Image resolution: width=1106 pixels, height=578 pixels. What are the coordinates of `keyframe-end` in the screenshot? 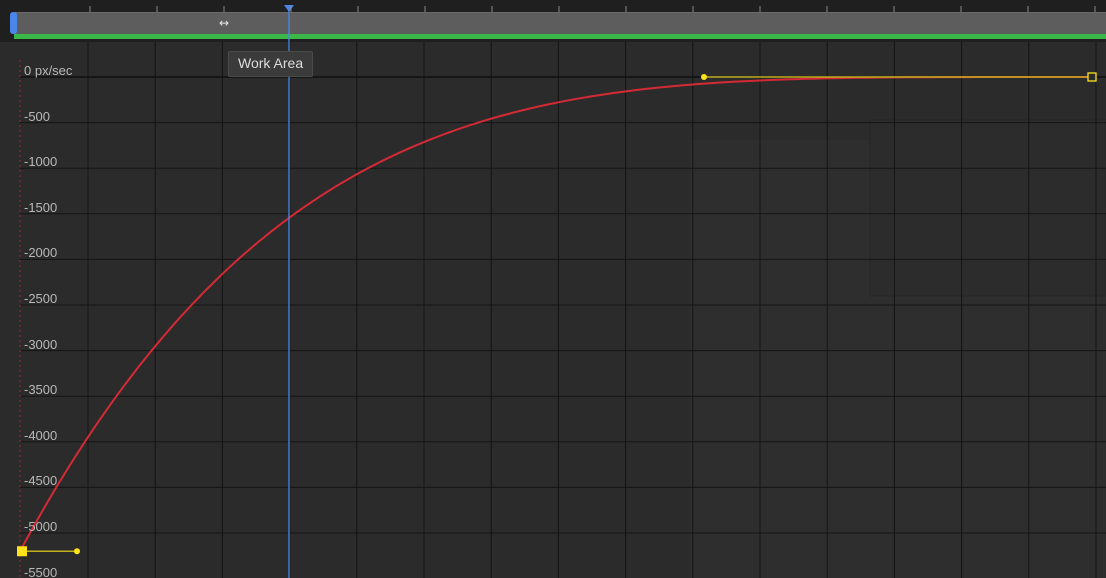 It's located at (1092, 77).